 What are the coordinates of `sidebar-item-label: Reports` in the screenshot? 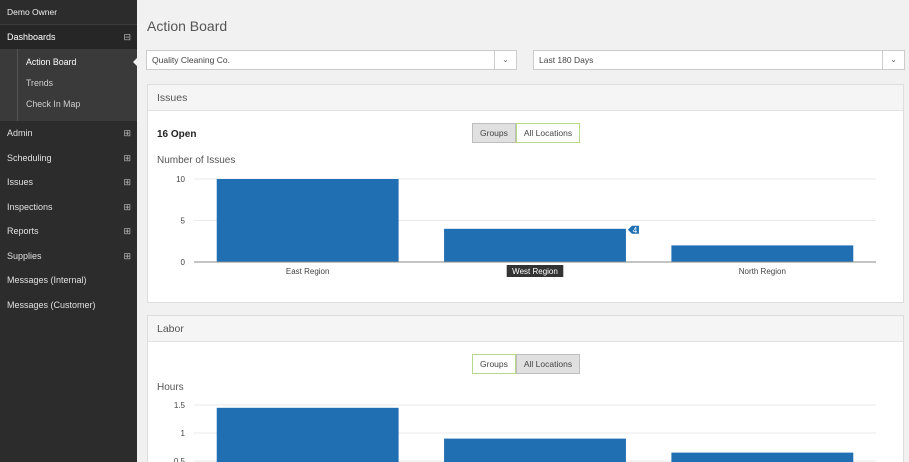 It's located at (23, 231).